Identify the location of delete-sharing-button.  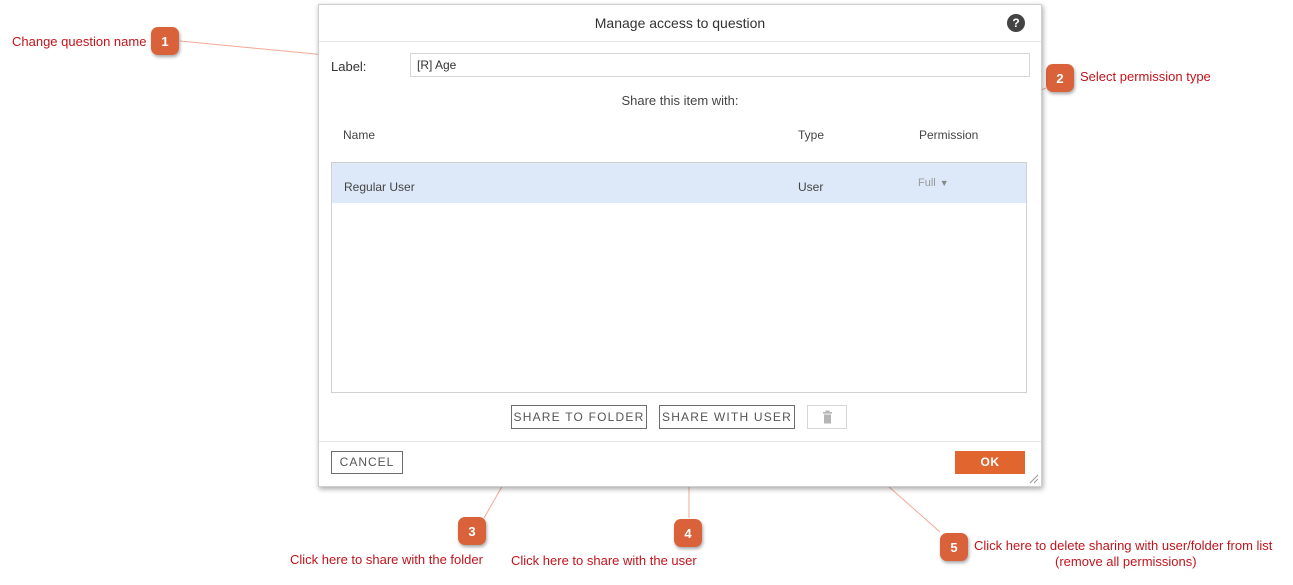
(827, 417).